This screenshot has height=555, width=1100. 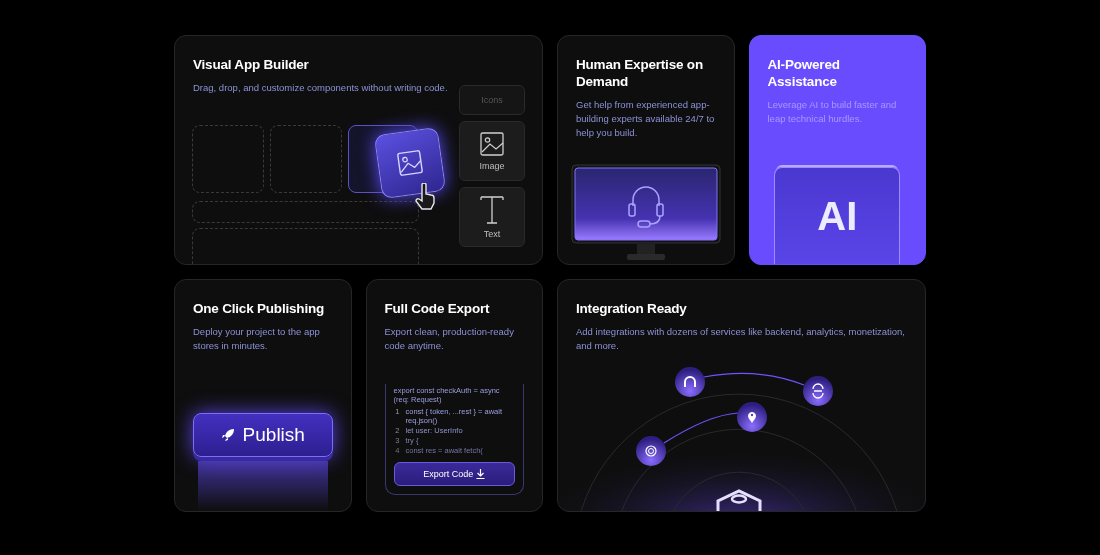 I want to click on card-title: AI-Powered Assistance, so click(x=804, y=73).